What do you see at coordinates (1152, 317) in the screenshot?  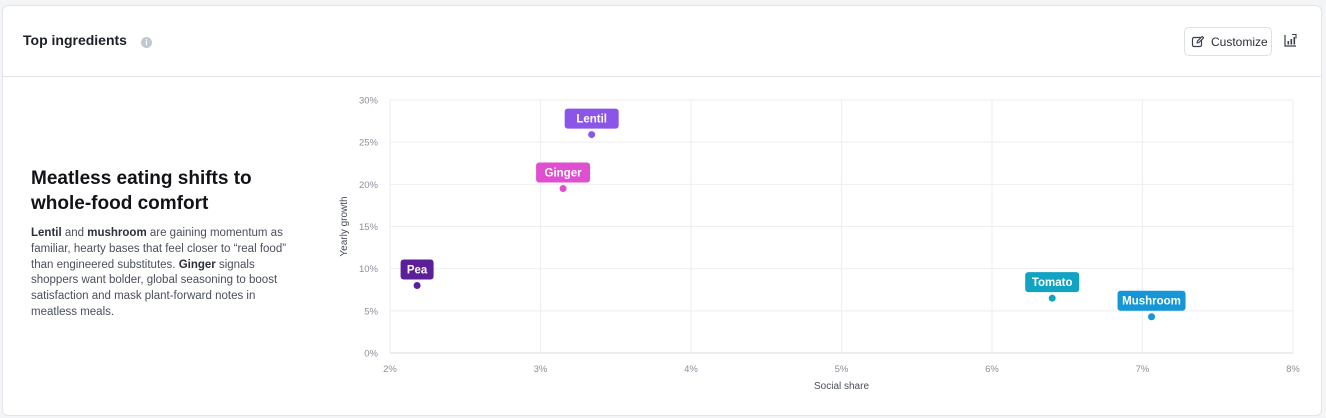 I see `data-point-mushroom` at bounding box center [1152, 317].